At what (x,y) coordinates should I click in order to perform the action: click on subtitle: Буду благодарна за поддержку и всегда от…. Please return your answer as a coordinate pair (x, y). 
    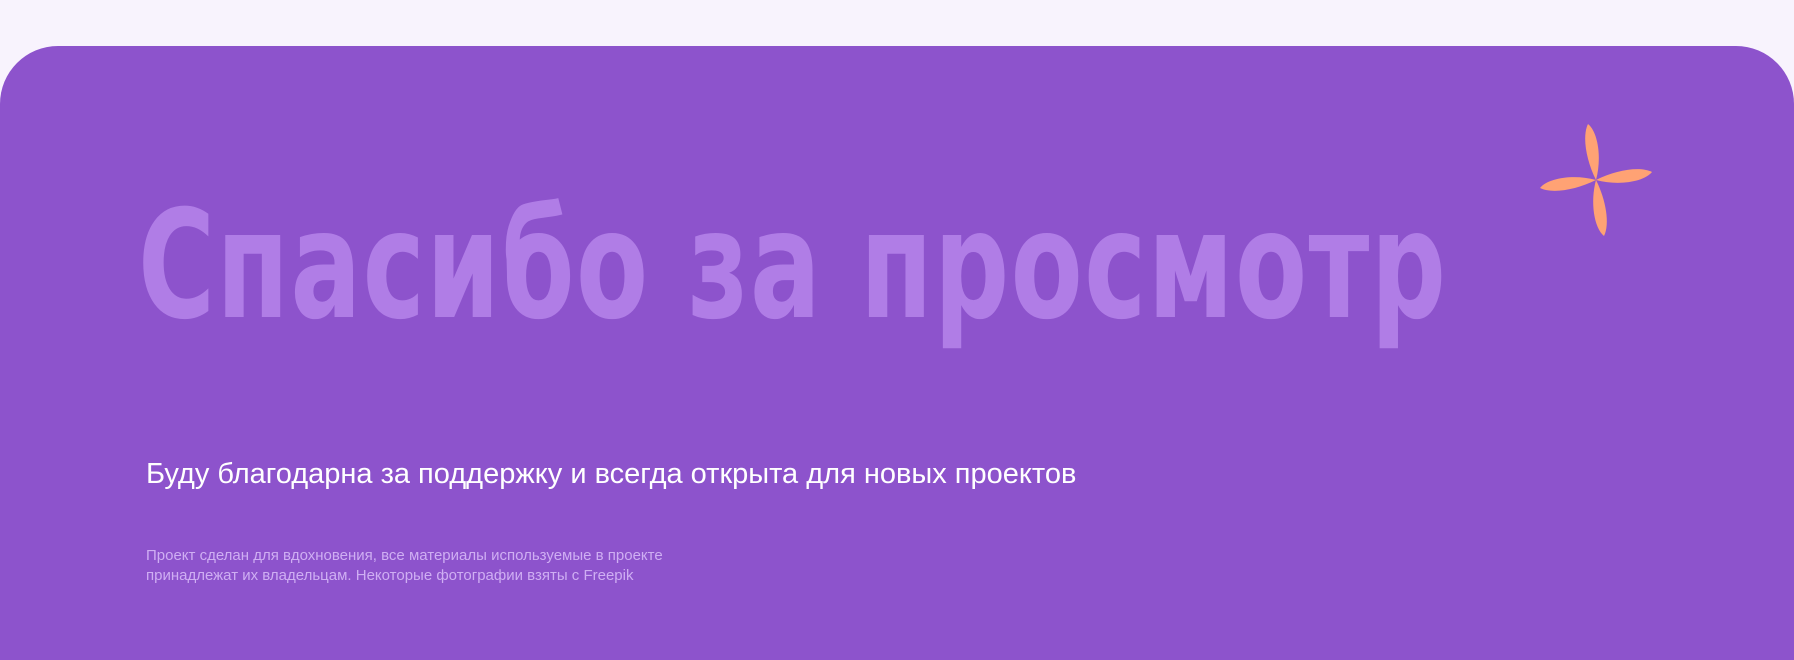
    Looking at the image, I should click on (611, 474).